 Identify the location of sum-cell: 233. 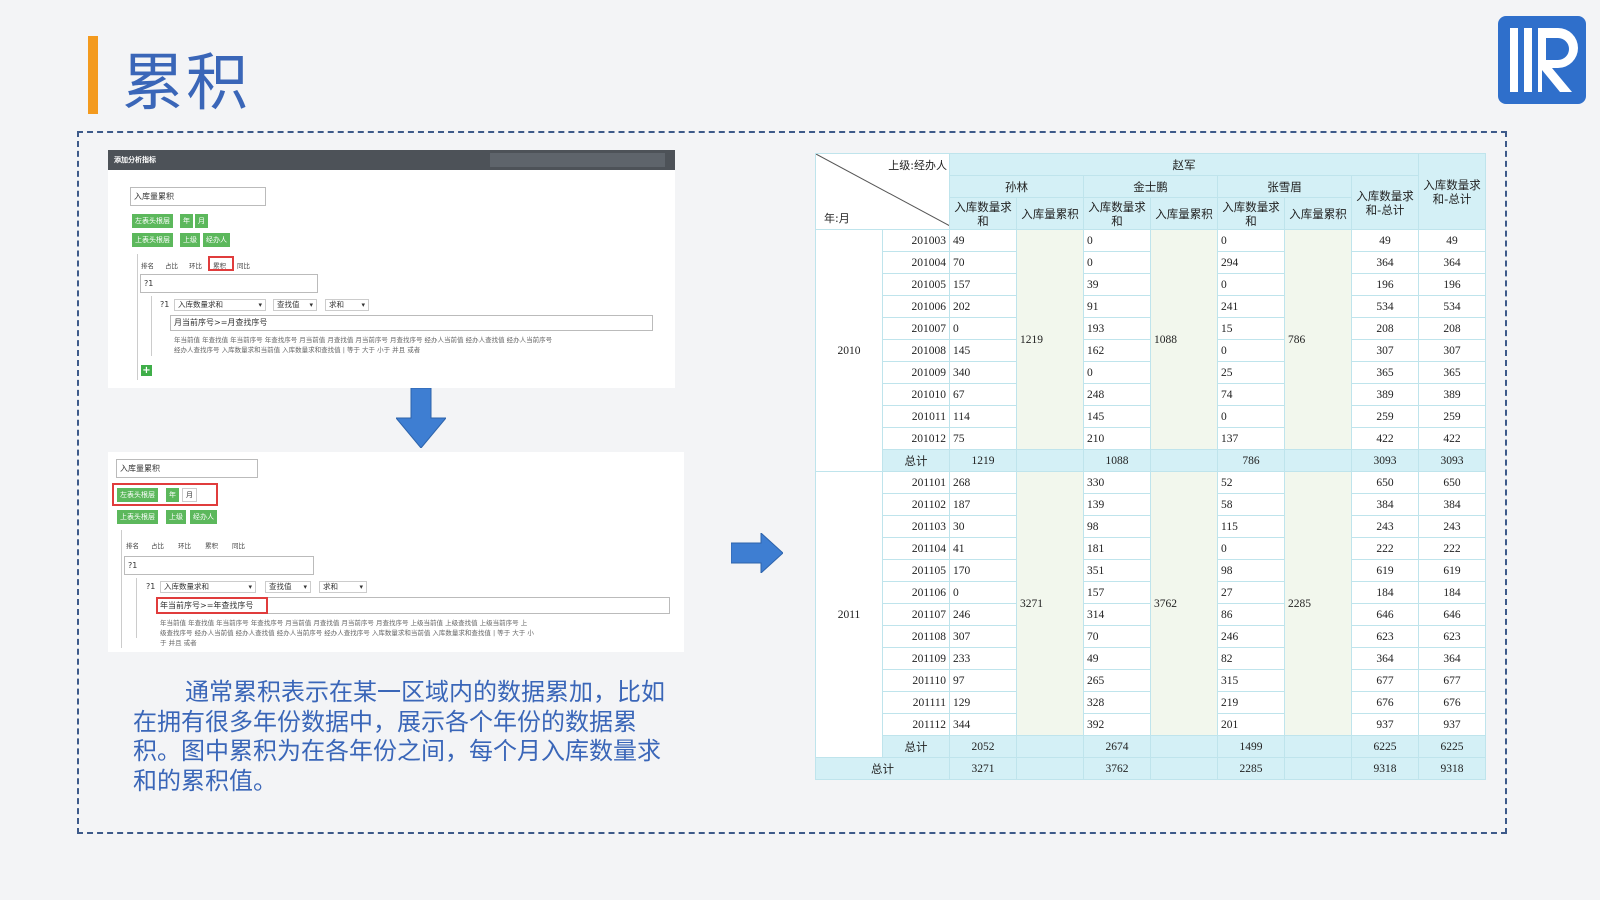
(983, 658).